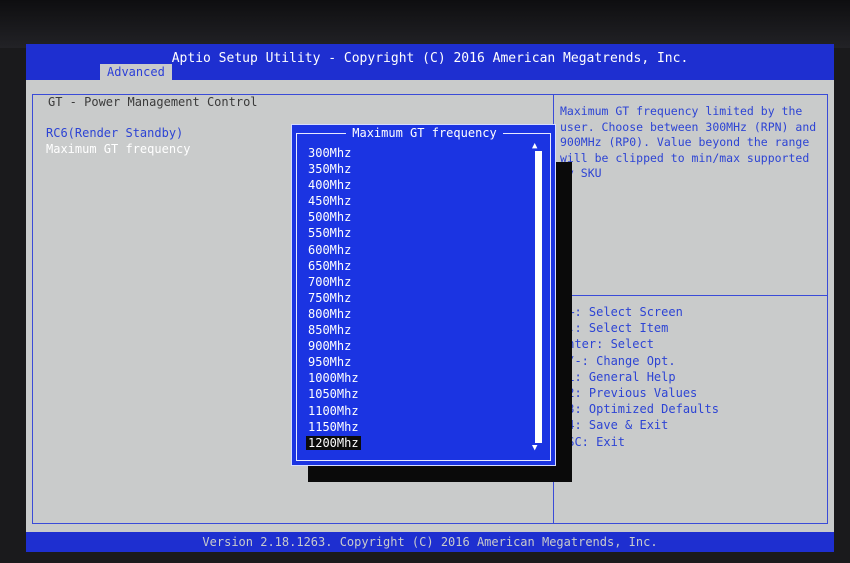 The height and width of the screenshot is (563, 850). What do you see at coordinates (421, 427) in the screenshot?
I see `frequency-option: 1150Mhz` at bounding box center [421, 427].